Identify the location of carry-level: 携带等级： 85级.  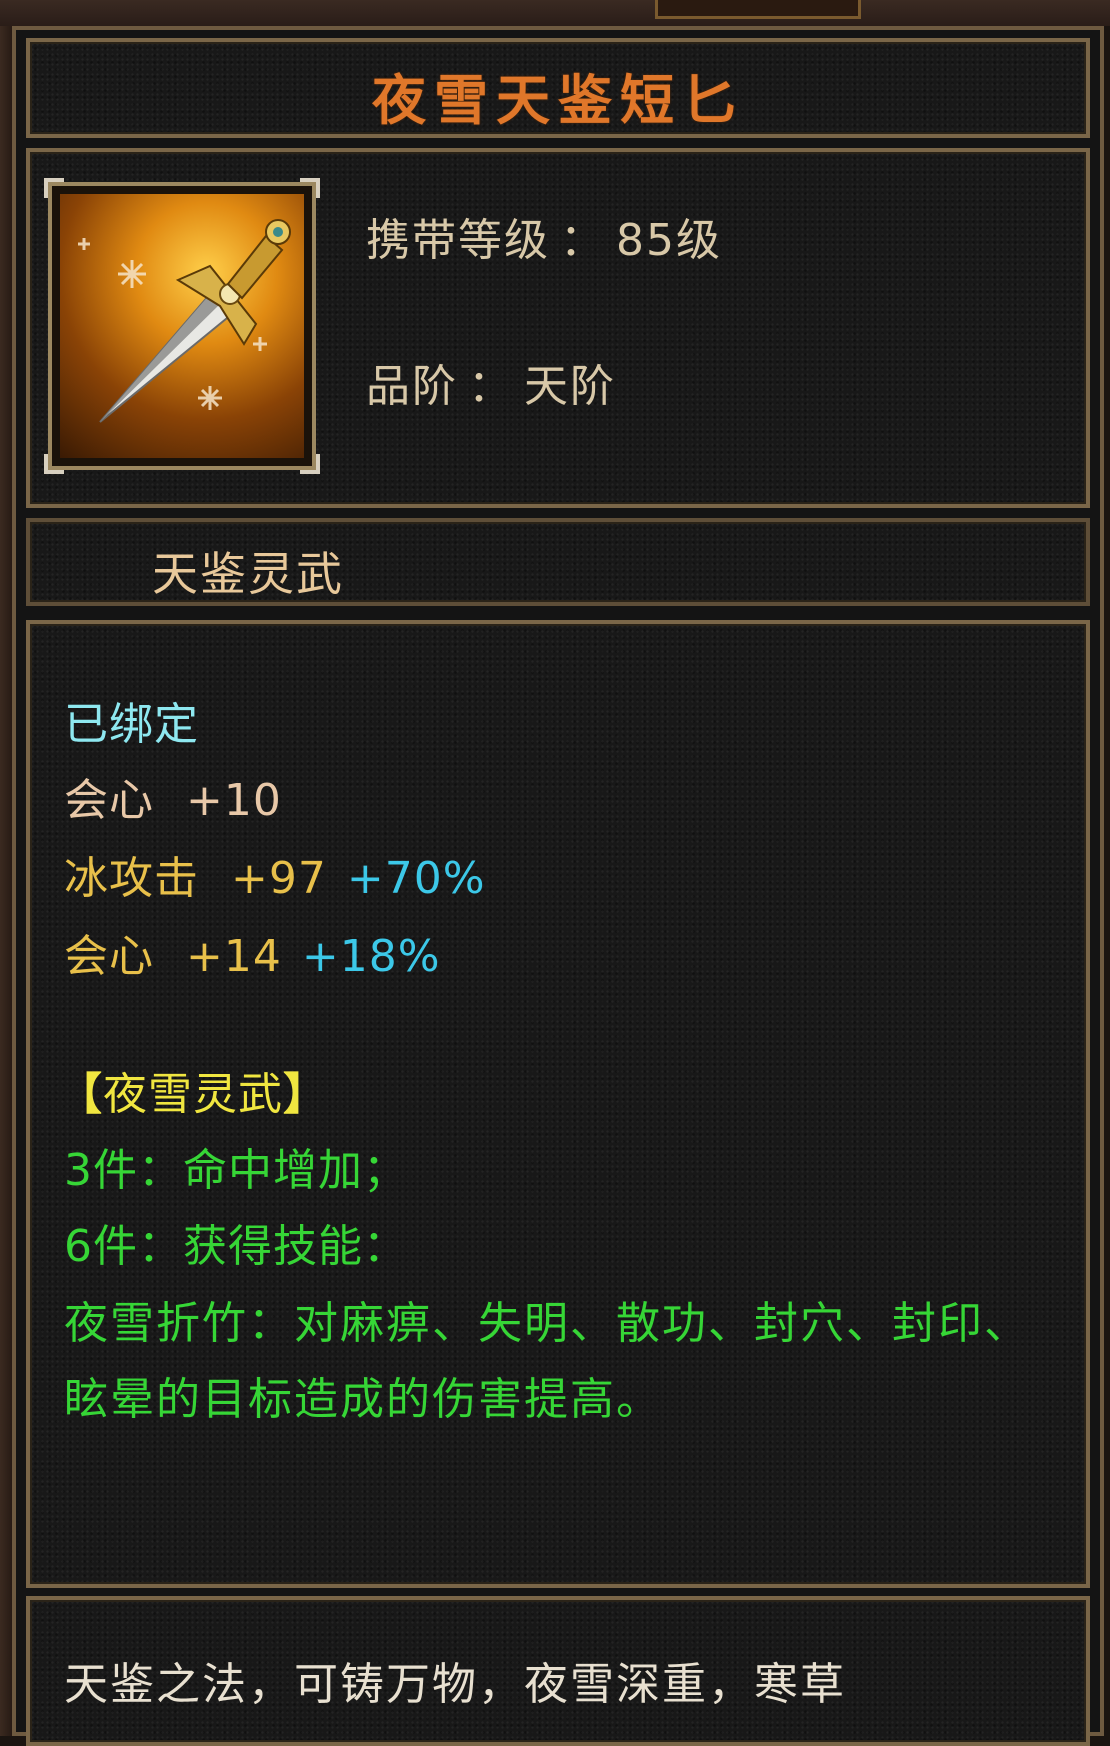
(544, 236).